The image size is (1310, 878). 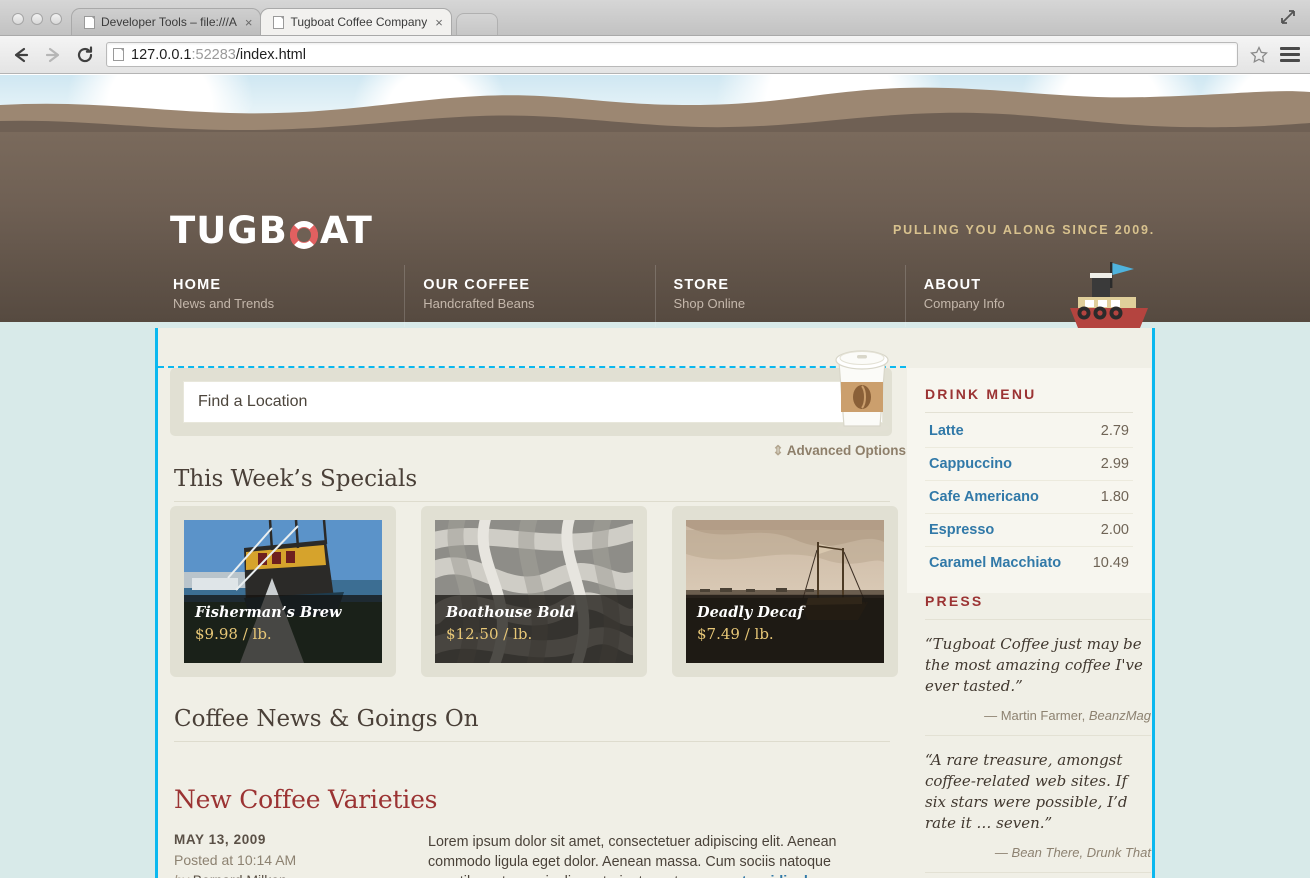 What do you see at coordinates (56, 19) in the screenshot?
I see `zoom-window-button` at bounding box center [56, 19].